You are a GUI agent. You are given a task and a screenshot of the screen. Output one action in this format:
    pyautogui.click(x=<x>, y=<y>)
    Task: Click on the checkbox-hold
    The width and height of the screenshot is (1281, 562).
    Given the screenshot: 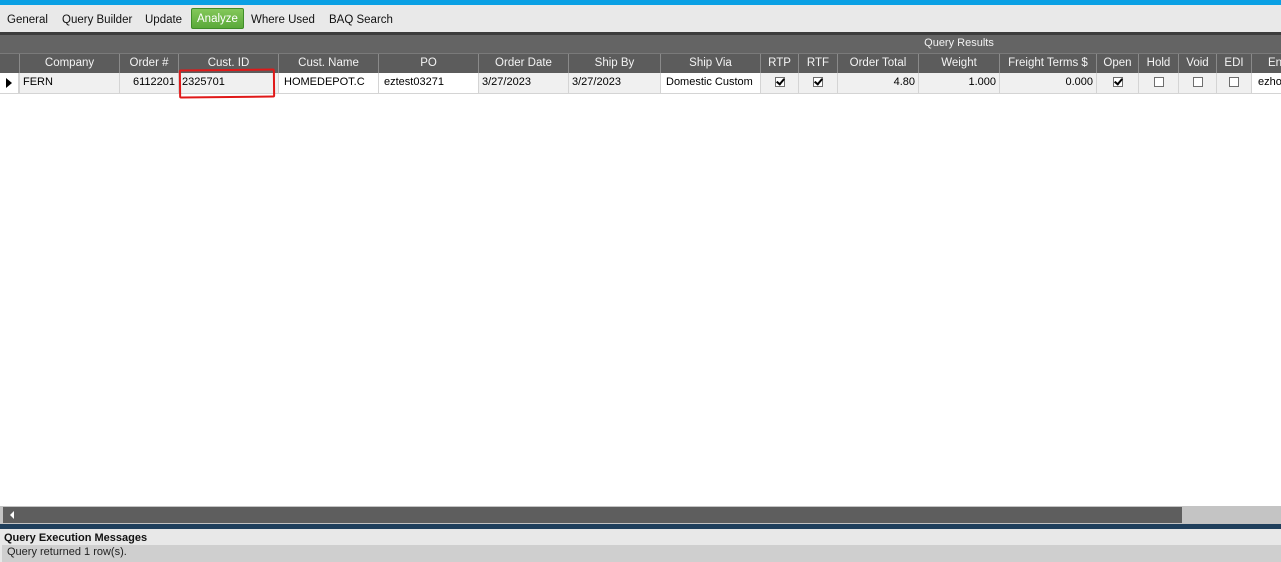 What is the action you would take?
    pyautogui.click(x=1158, y=82)
    